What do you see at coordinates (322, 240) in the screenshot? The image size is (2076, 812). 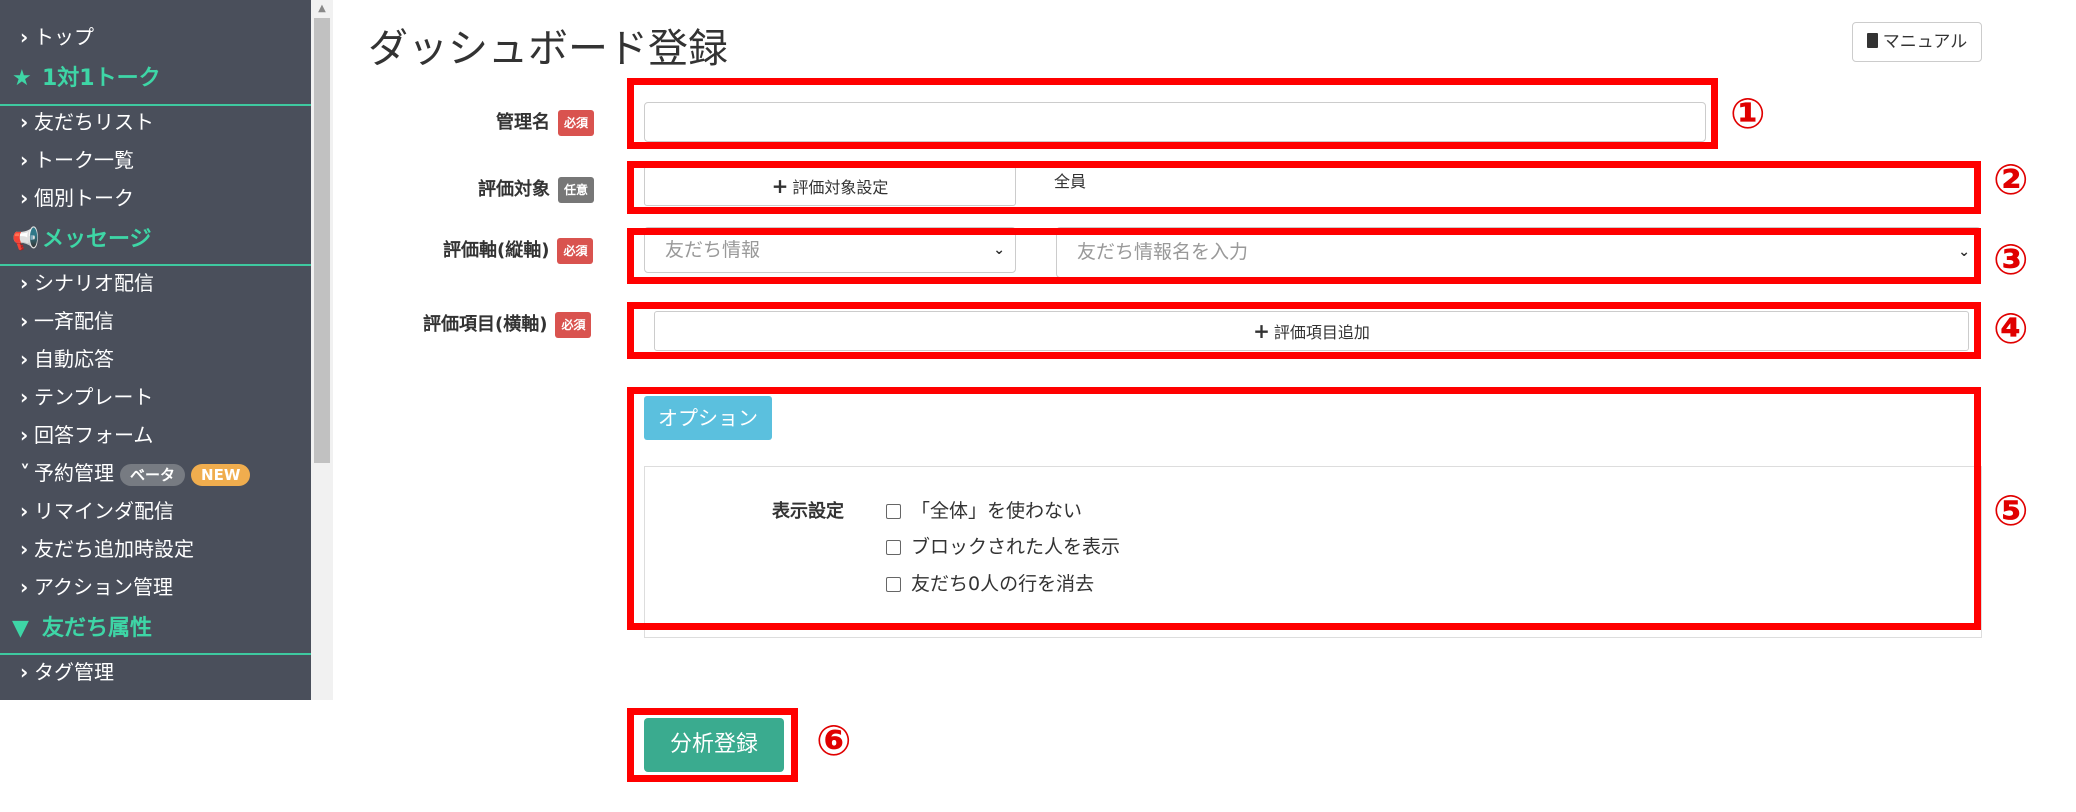 I see `scrollbar-thumb` at bounding box center [322, 240].